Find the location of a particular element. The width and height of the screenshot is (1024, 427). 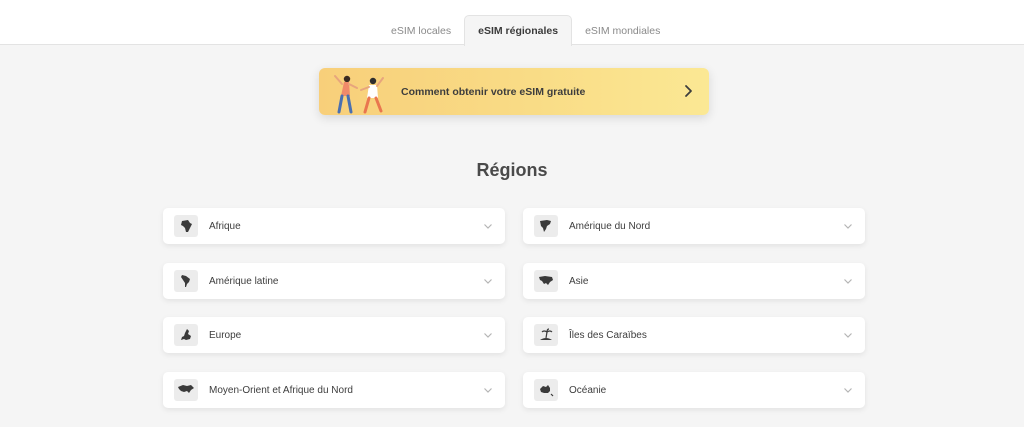

africa-map-icon is located at coordinates (186, 226).